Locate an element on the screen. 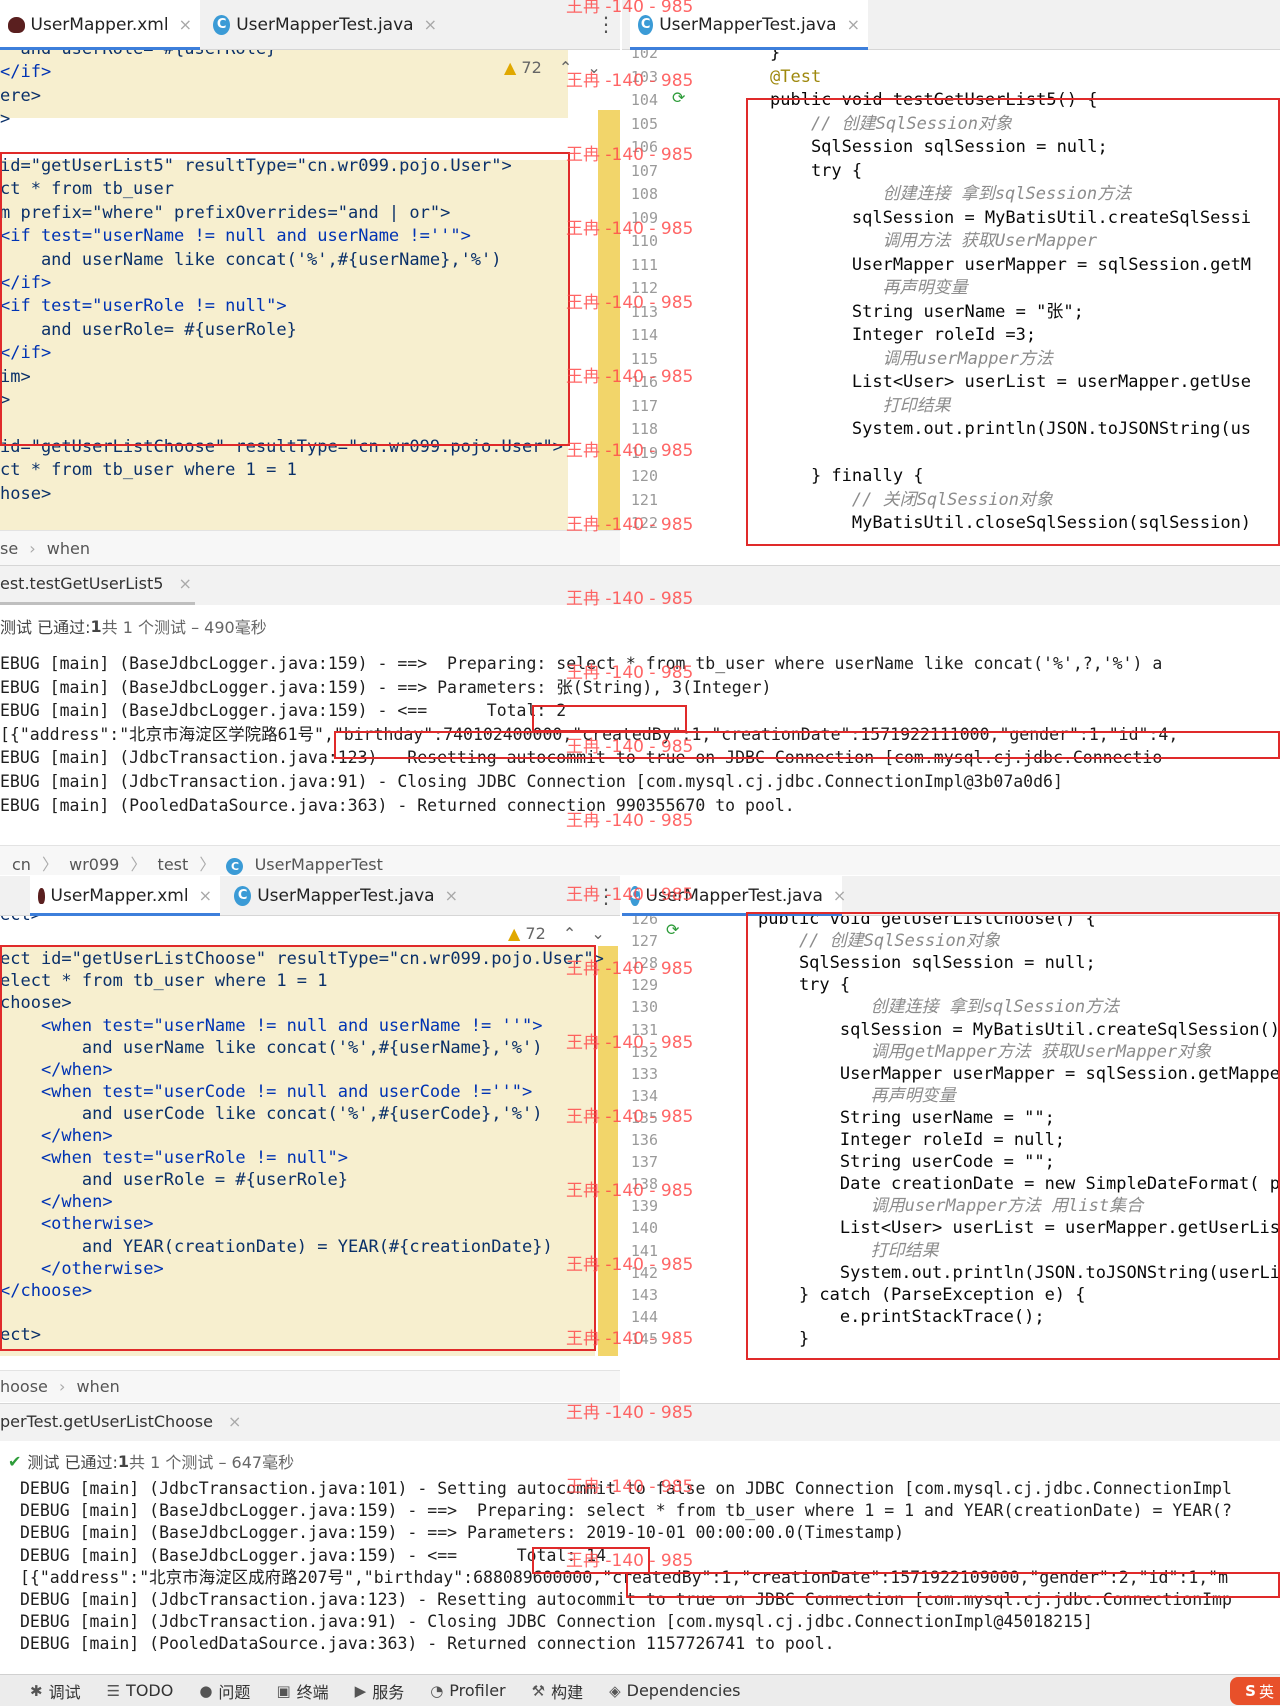 The image size is (1280, 1706). code-line: sqlSession = MyBatisUtil.createSqlSessi is located at coordinates (1011, 217).